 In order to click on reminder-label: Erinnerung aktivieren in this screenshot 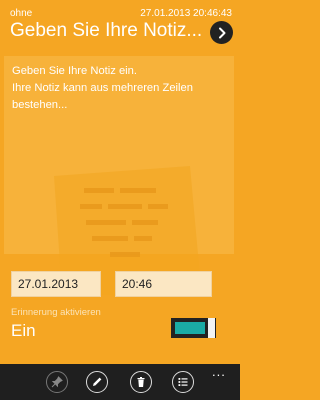, I will do `click(56, 312)`.